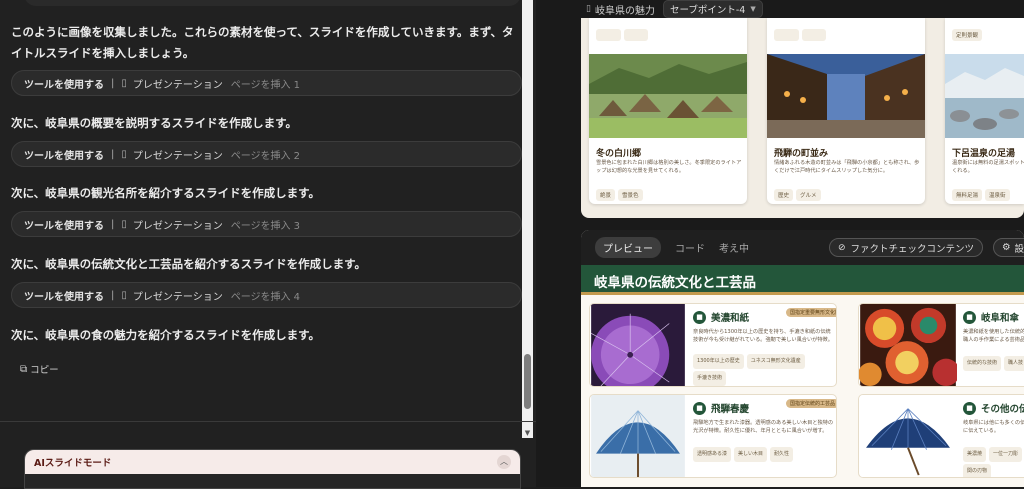 Image resolution: width=1024 pixels, height=489 pixels. What do you see at coordinates (808, 195) in the screenshot?
I see `card-tag: グルメ` at bounding box center [808, 195].